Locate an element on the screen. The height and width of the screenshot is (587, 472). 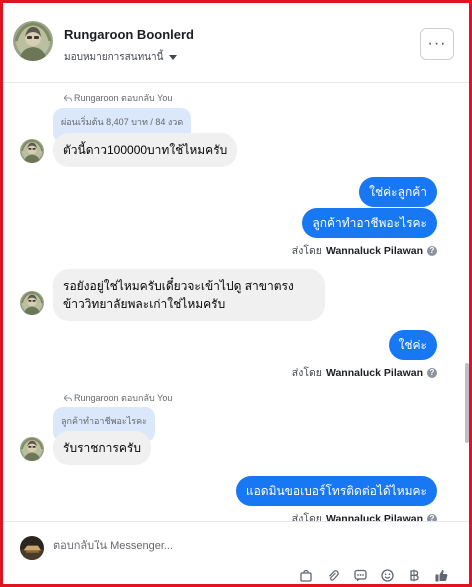
assign-conversation-dropdown: มอบหมายการสนทนานี้ is located at coordinates (121, 57).